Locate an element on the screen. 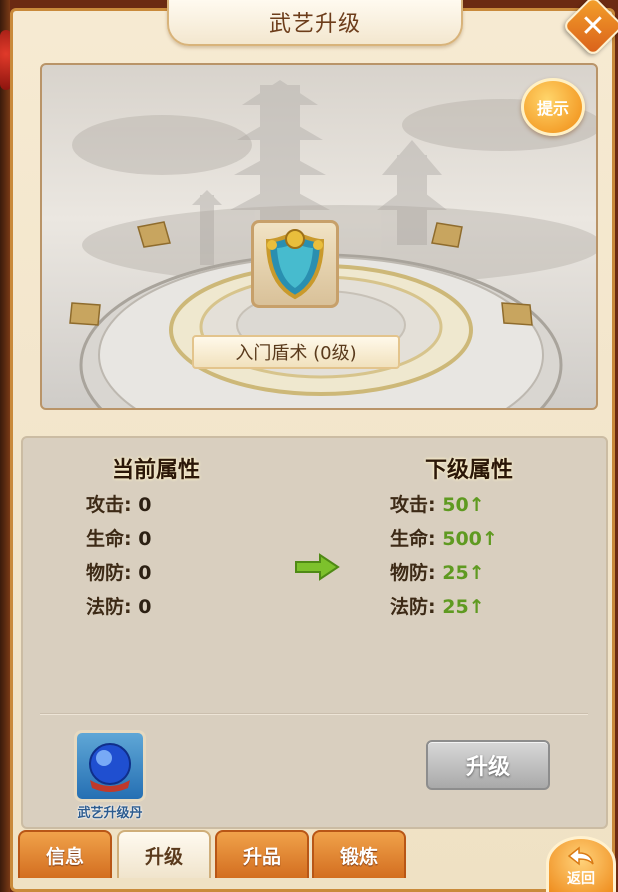  tab-forge: 锻炼 is located at coordinates (359, 854).